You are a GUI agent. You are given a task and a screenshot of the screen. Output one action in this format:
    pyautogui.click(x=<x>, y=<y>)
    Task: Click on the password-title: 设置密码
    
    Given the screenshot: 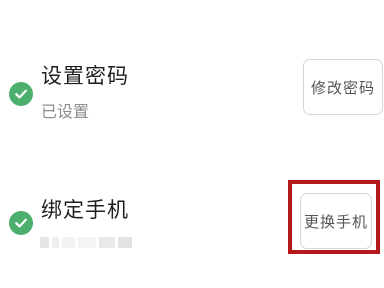 What is the action you would take?
    pyautogui.click(x=85, y=76)
    